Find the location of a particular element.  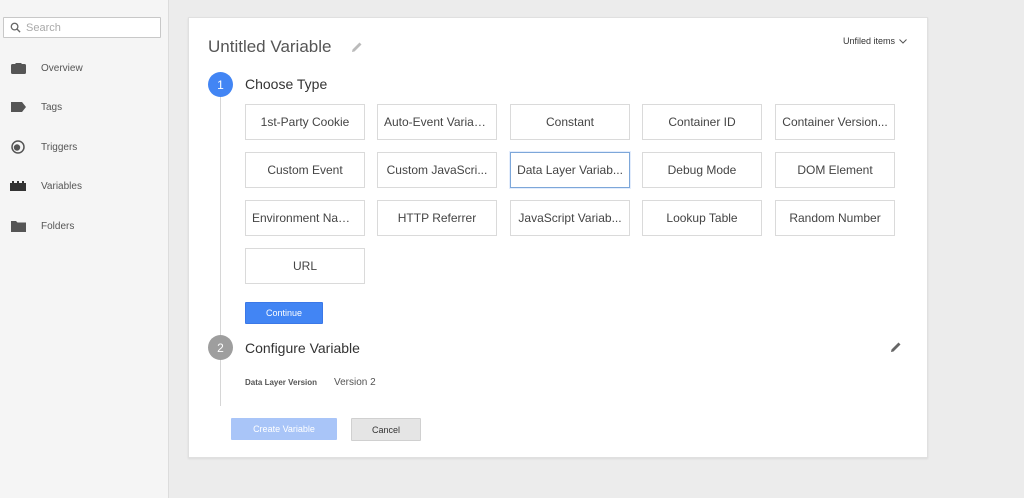

type-option: Debug Mode is located at coordinates (702, 170).